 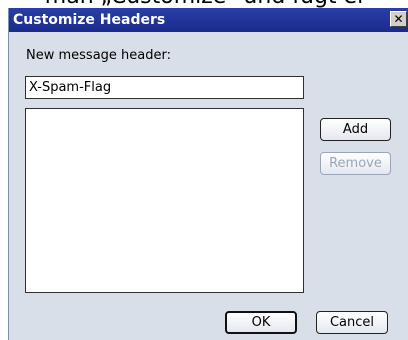 I want to click on remove-button: Remove, so click(x=355, y=163).